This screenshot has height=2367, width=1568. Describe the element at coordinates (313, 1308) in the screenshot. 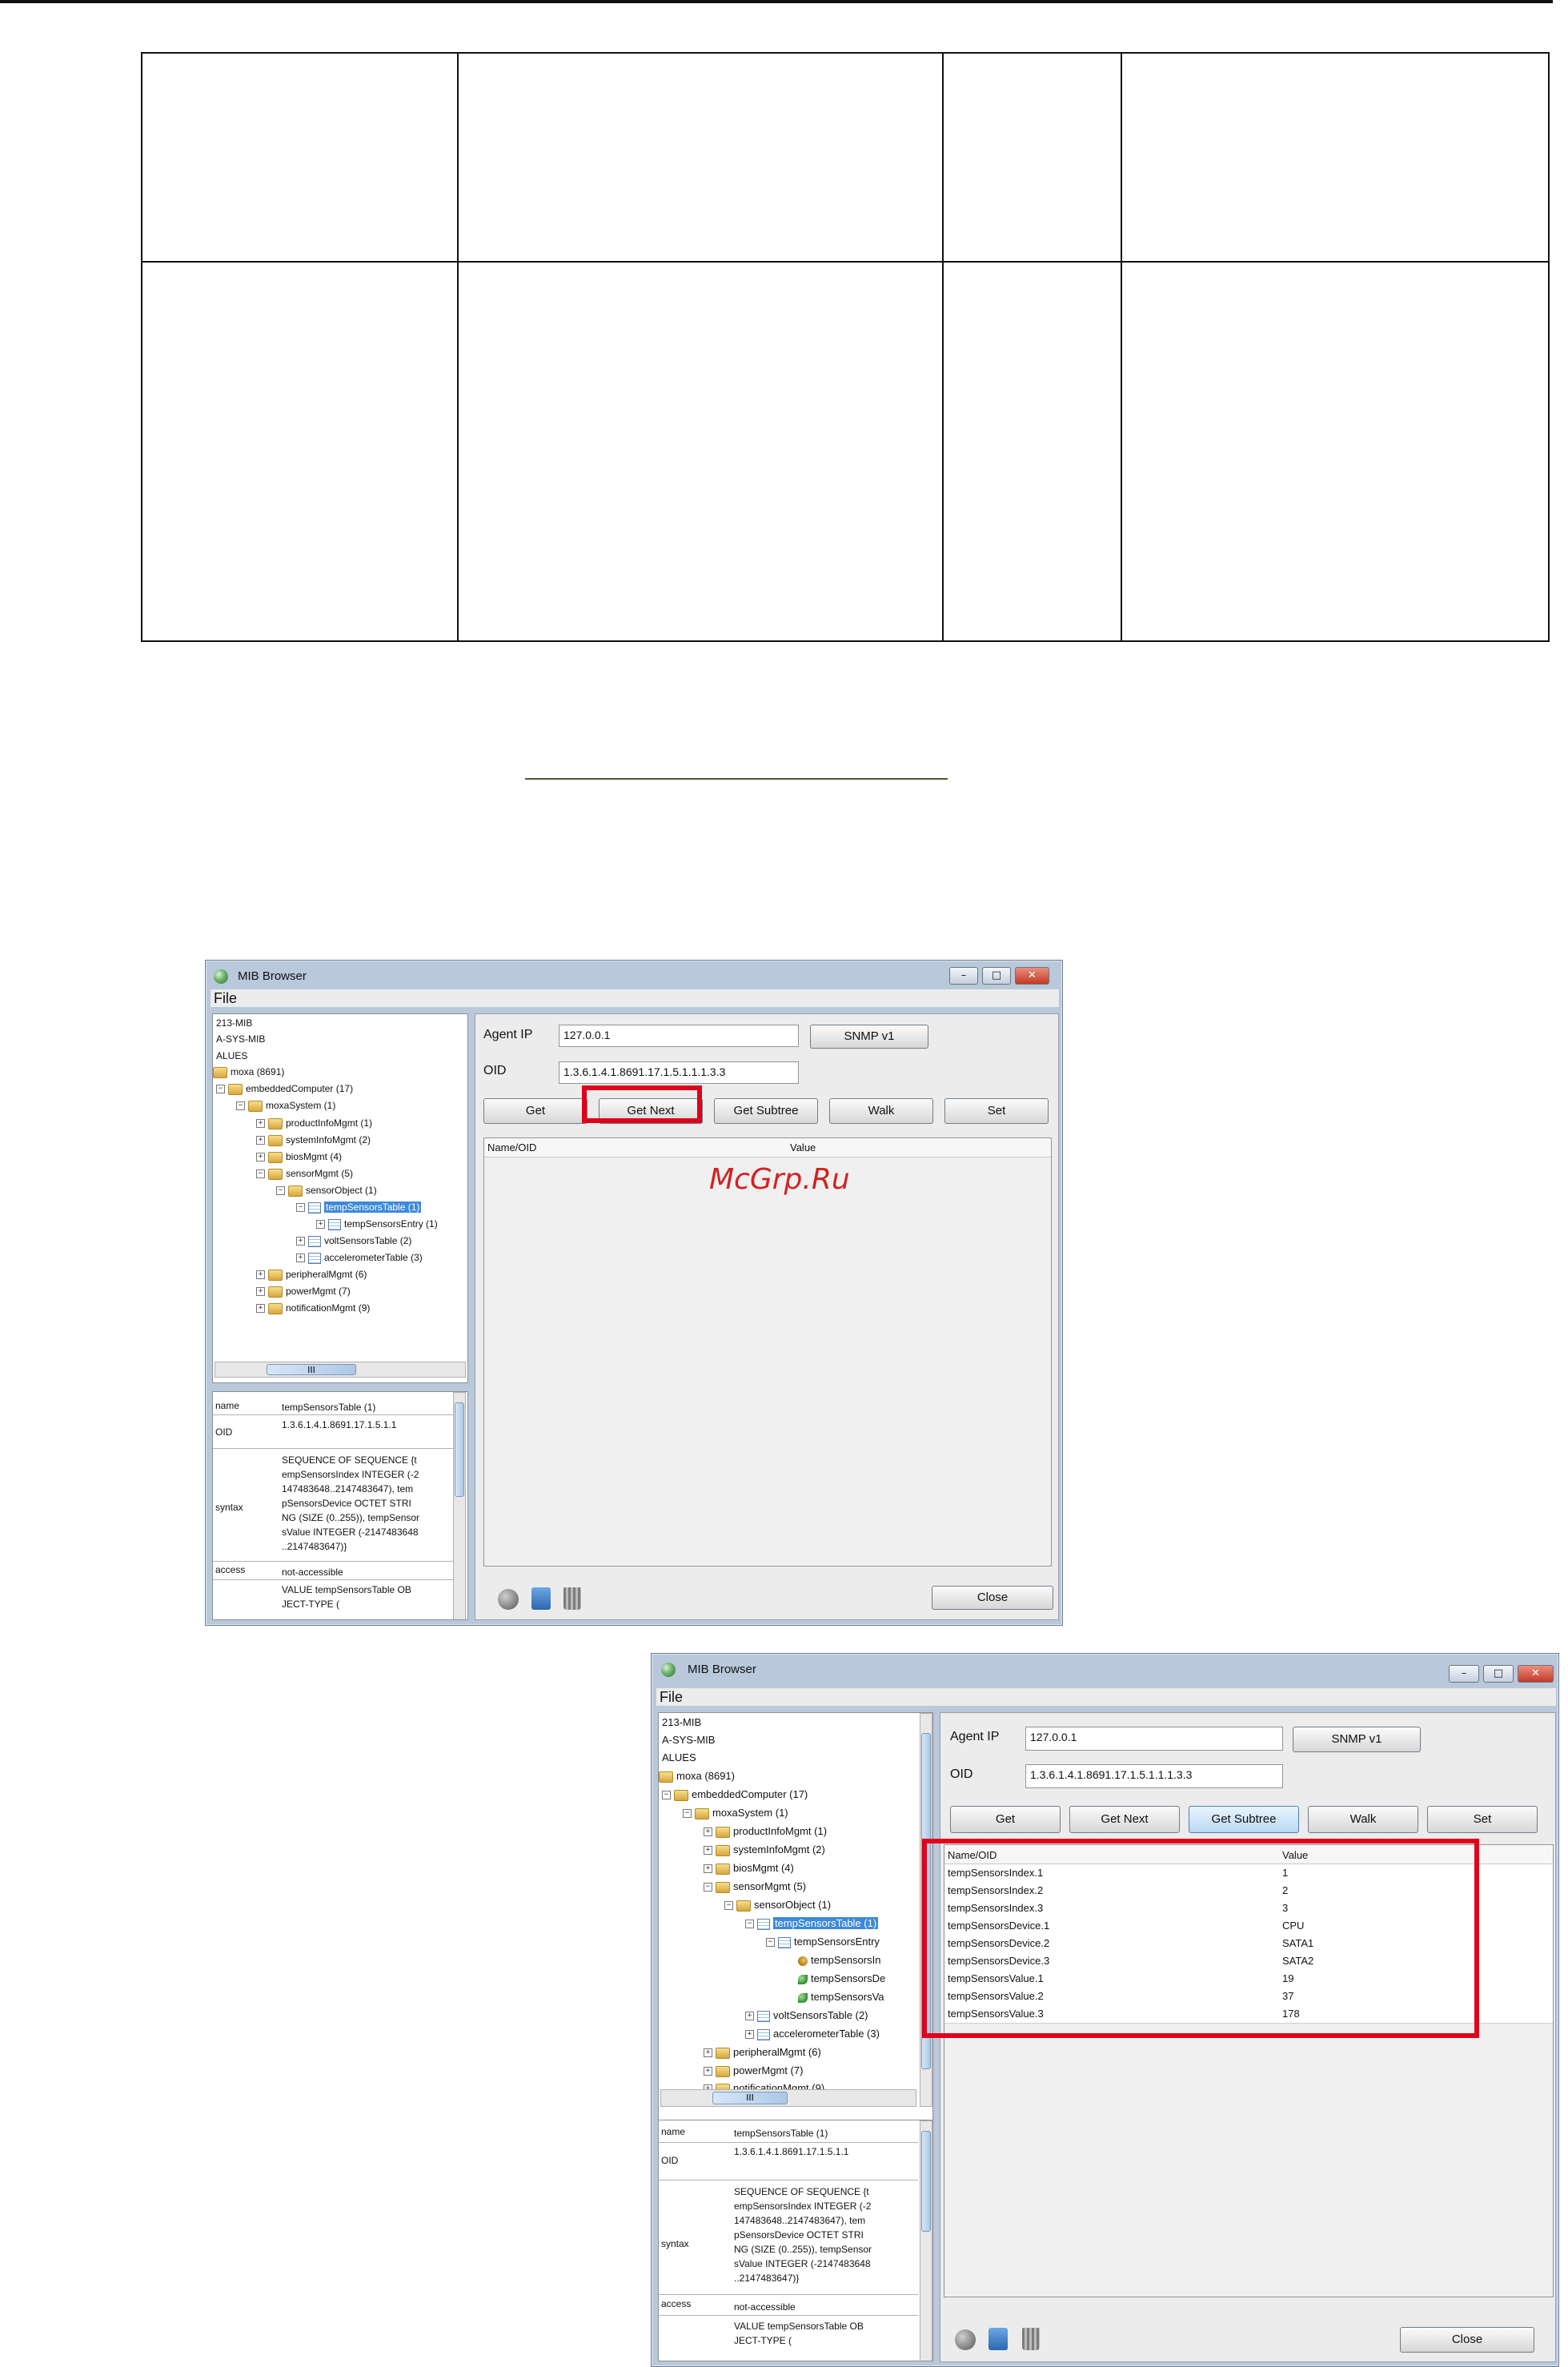

I see `tree-item: +notificationMgmt (9)` at that location.